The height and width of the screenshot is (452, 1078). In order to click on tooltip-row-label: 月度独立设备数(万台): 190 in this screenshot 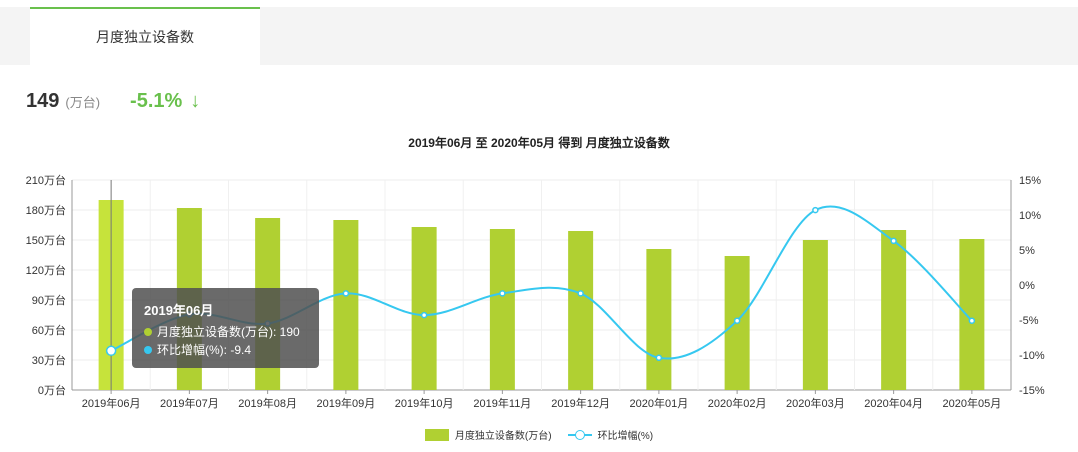, I will do `click(228, 332)`.